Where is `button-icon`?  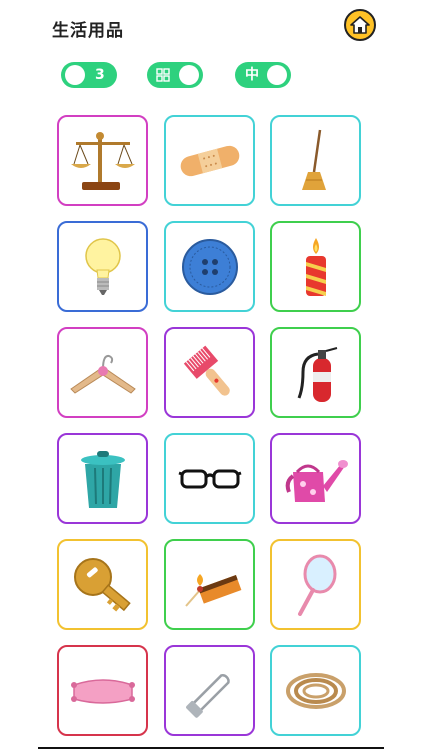 button-icon is located at coordinates (209, 266).